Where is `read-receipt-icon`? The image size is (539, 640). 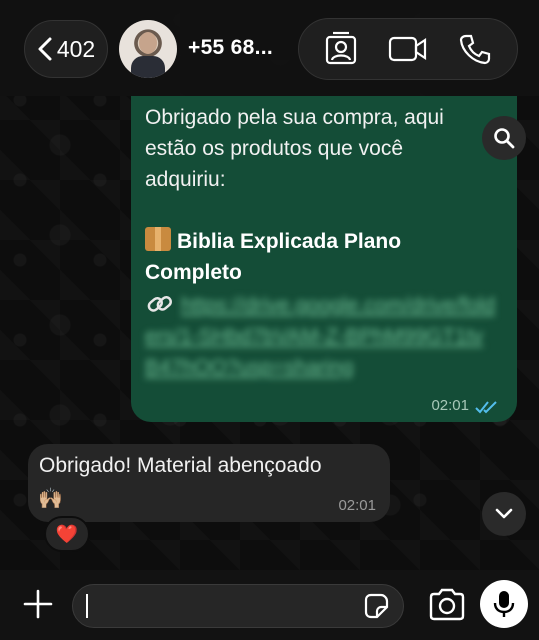
read-receipt-icon is located at coordinates (486, 407).